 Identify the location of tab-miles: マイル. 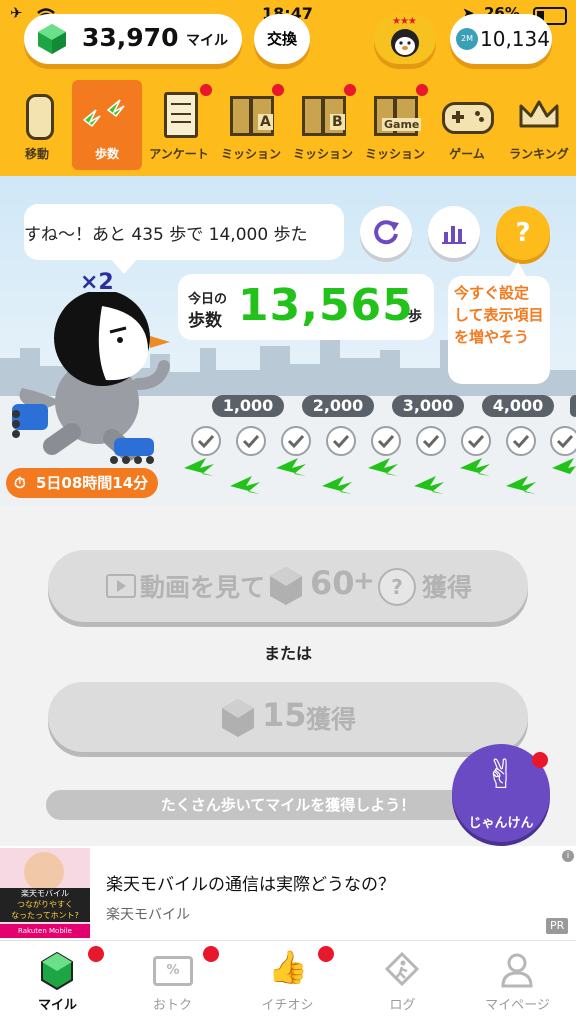
(57, 985).